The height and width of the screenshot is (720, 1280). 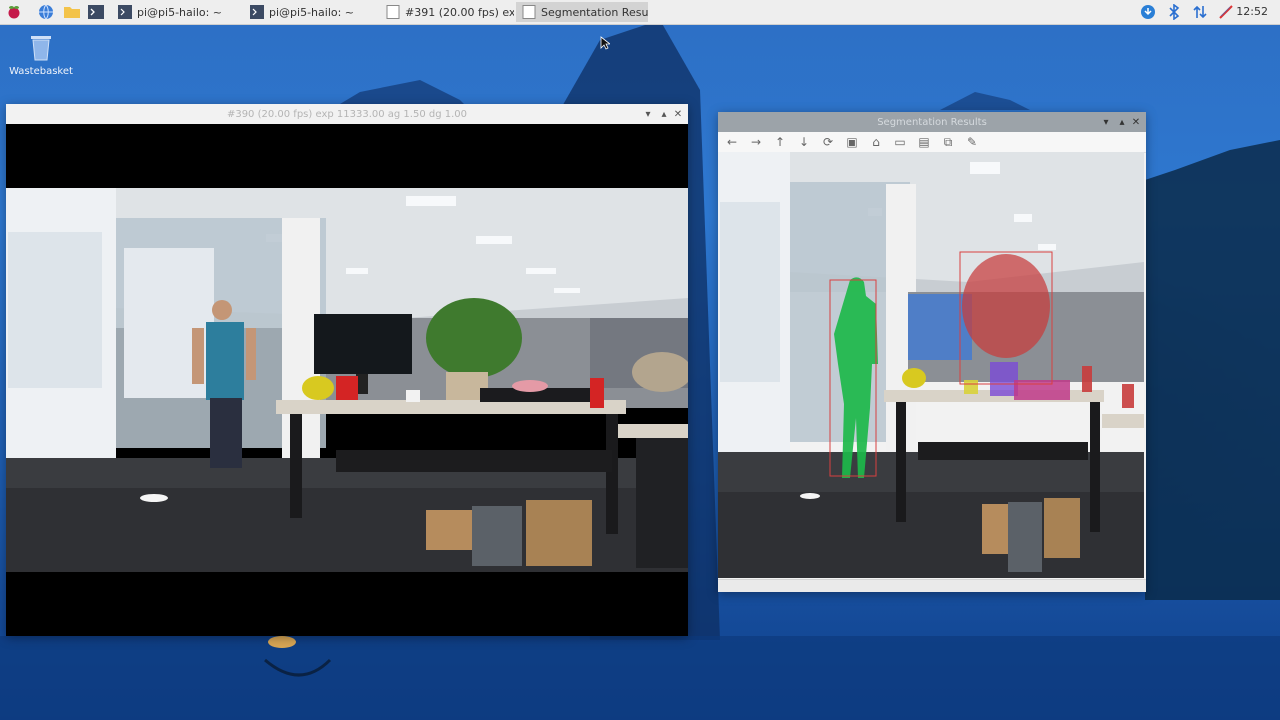 What do you see at coordinates (804, 142) in the screenshot?
I see `down-arrow-icon: ↓` at bounding box center [804, 142].